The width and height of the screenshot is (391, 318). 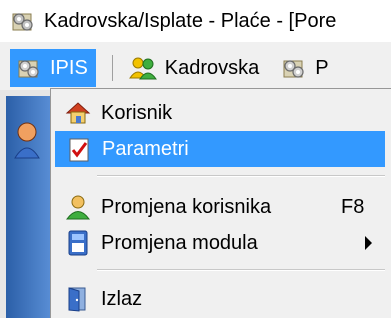 I want to click on submenu-arrow-icon, so click(x=368, y=243).